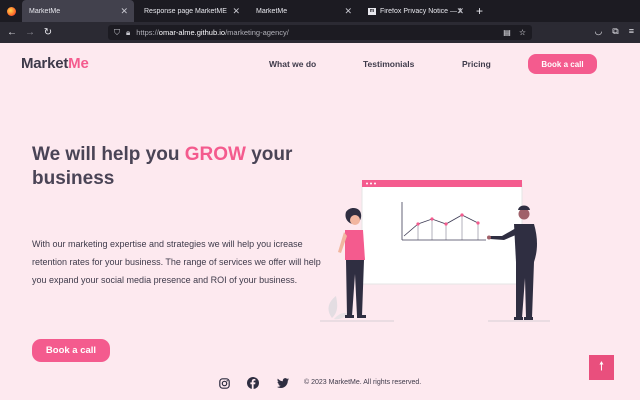 Image resolution: width=640 pixels, height=400 pixels. Describe the element at coordinates (476, 64) in the screenshot. I see `nav-pricing: Pricing` at that location.